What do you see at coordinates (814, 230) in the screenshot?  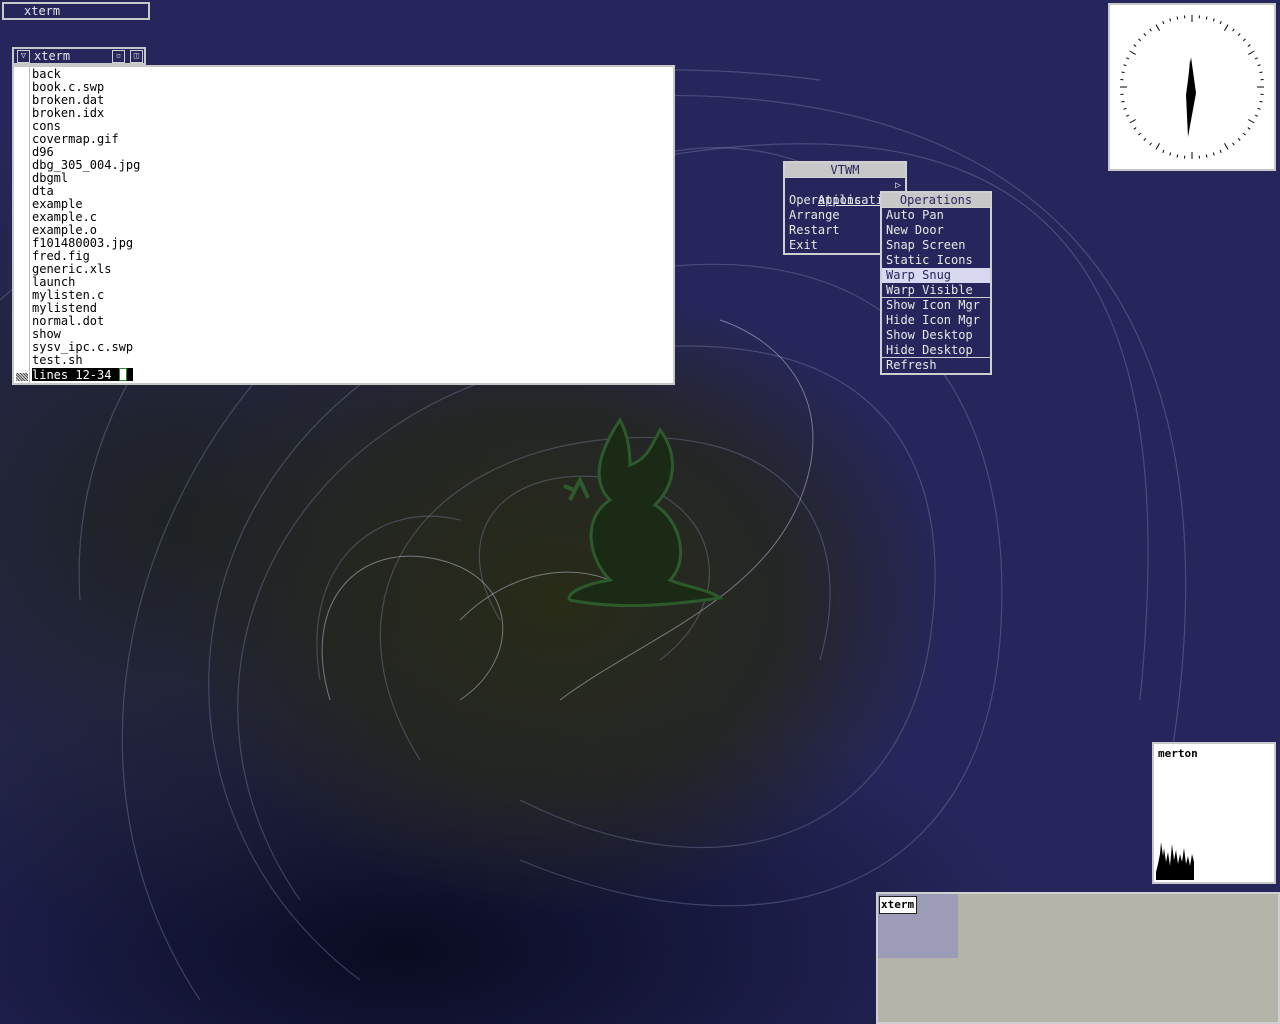 I see `menu-item-label: Restart` at bounding box center [814, 230].